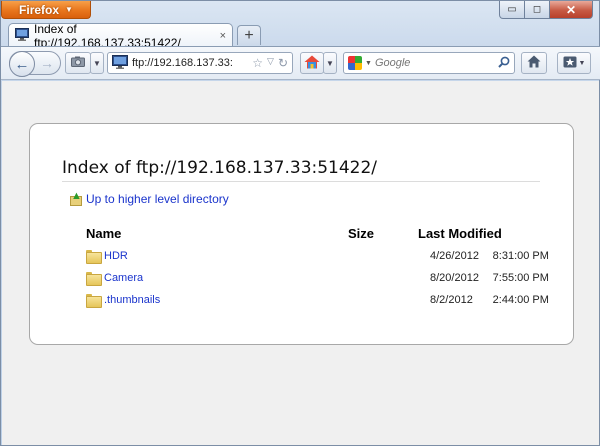  What do you see at coordinates (300, 35) in the screenshot?
I see `tab-strip: Index of ftp://192.168.137.33:51422/ × +` at bounding box center [300, 35].